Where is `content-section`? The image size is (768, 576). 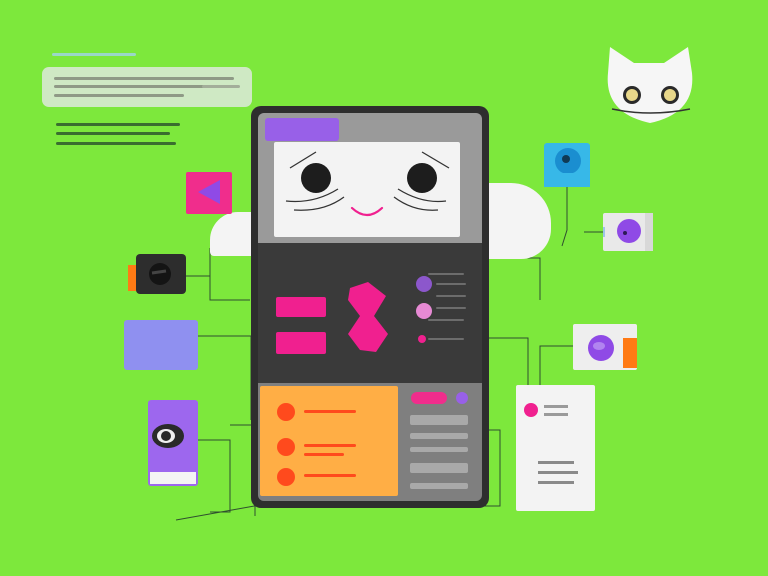
content-section is located at coordinates (370, 313).